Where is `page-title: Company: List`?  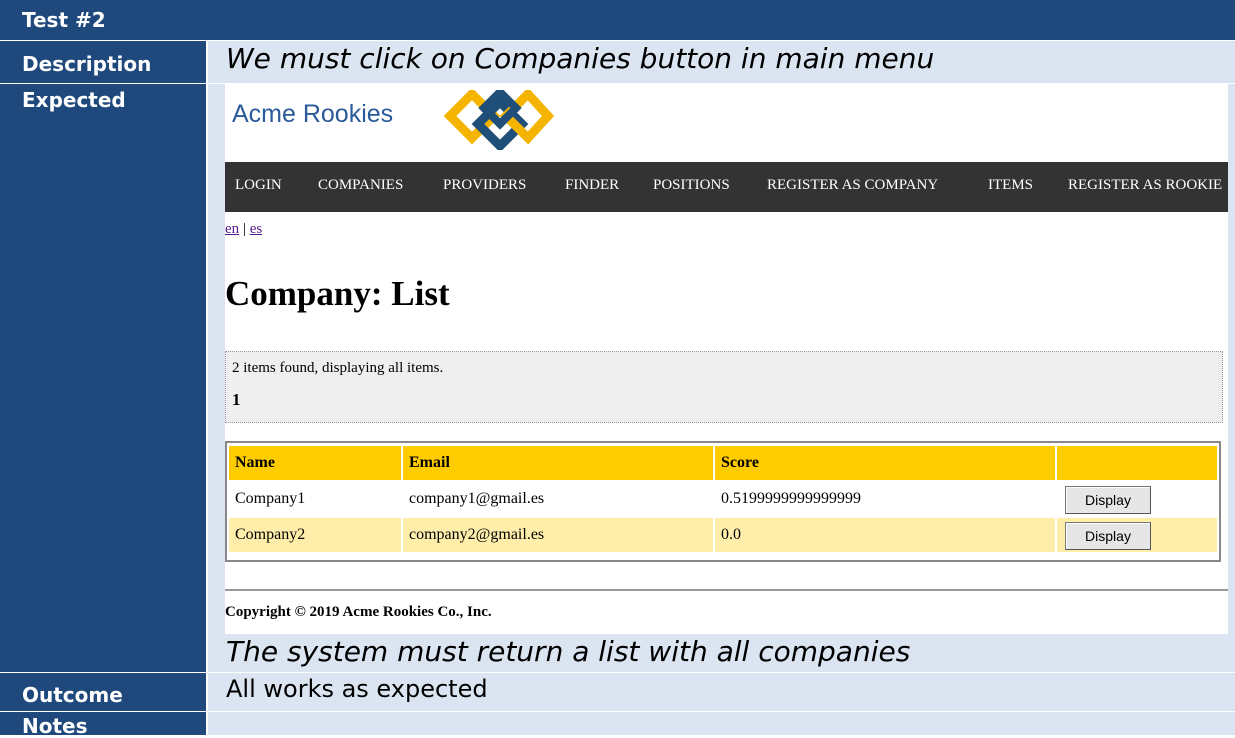
page-title: Company: List is located at coordinates (337, 293).